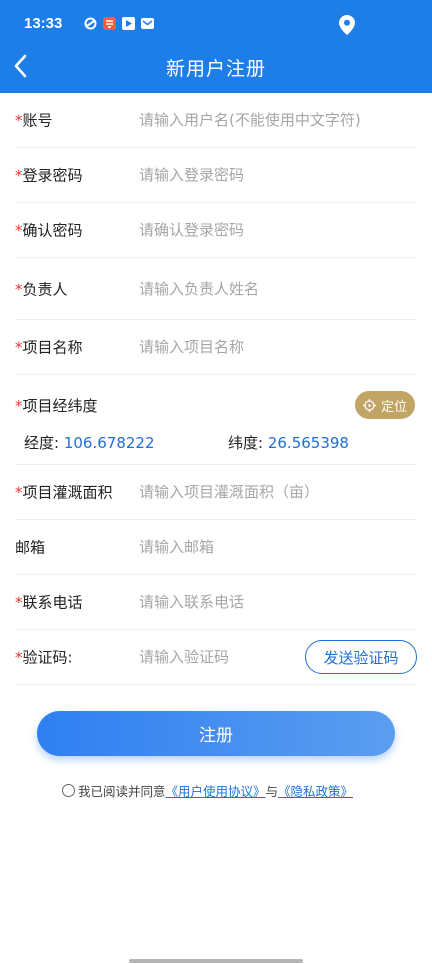  Describe the element at coordinates (43, 23) in the screenshot. I see `status-time: 13:33` at that location.